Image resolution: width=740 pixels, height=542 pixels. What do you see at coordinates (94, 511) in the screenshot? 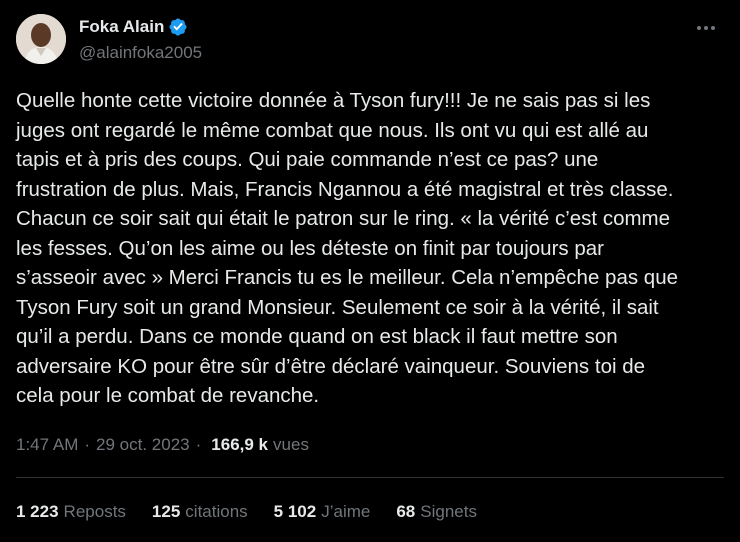
I see `reposts-label: Reposts` at bounding box center [94, 511].